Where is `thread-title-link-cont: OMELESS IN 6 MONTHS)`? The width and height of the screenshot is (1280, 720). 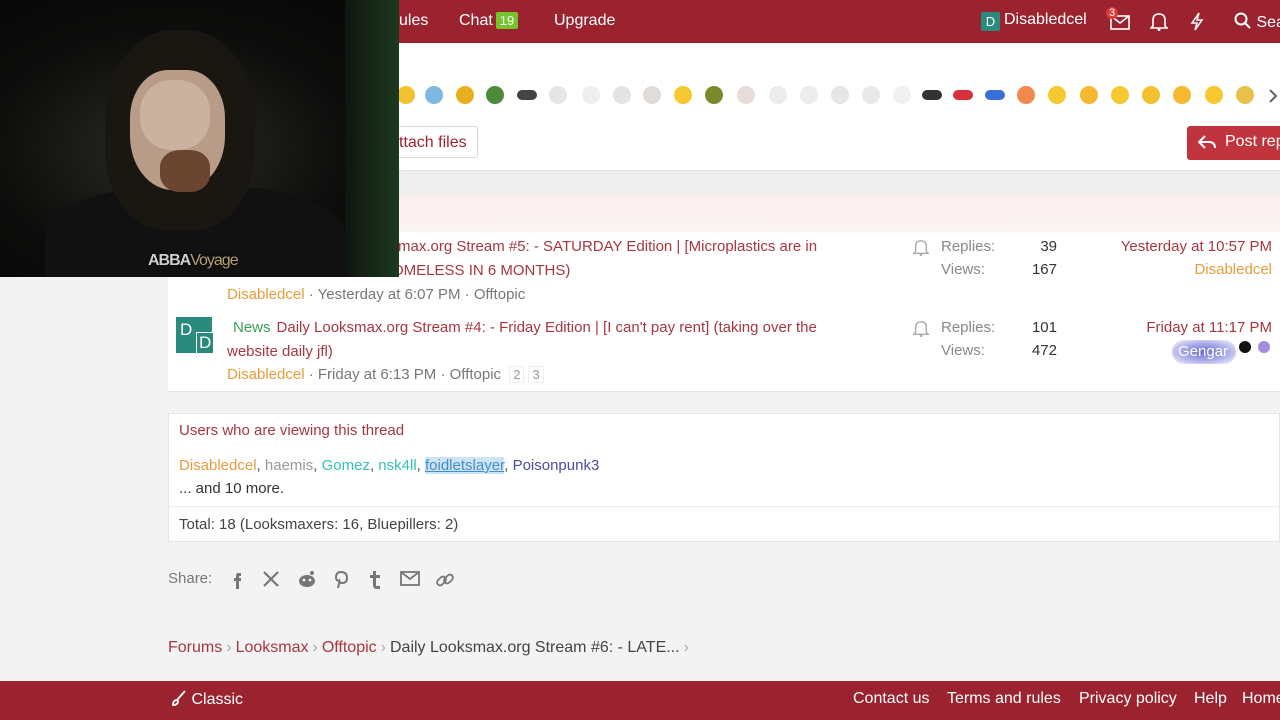 thread-title-link-cont: OMELESS IN 6 MONTHS) is located at coordinates (481, 271).